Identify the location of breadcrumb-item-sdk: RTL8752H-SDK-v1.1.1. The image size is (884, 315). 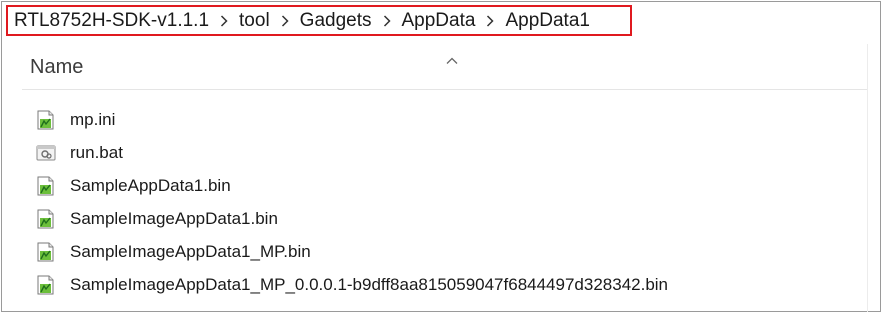
(111, 21).